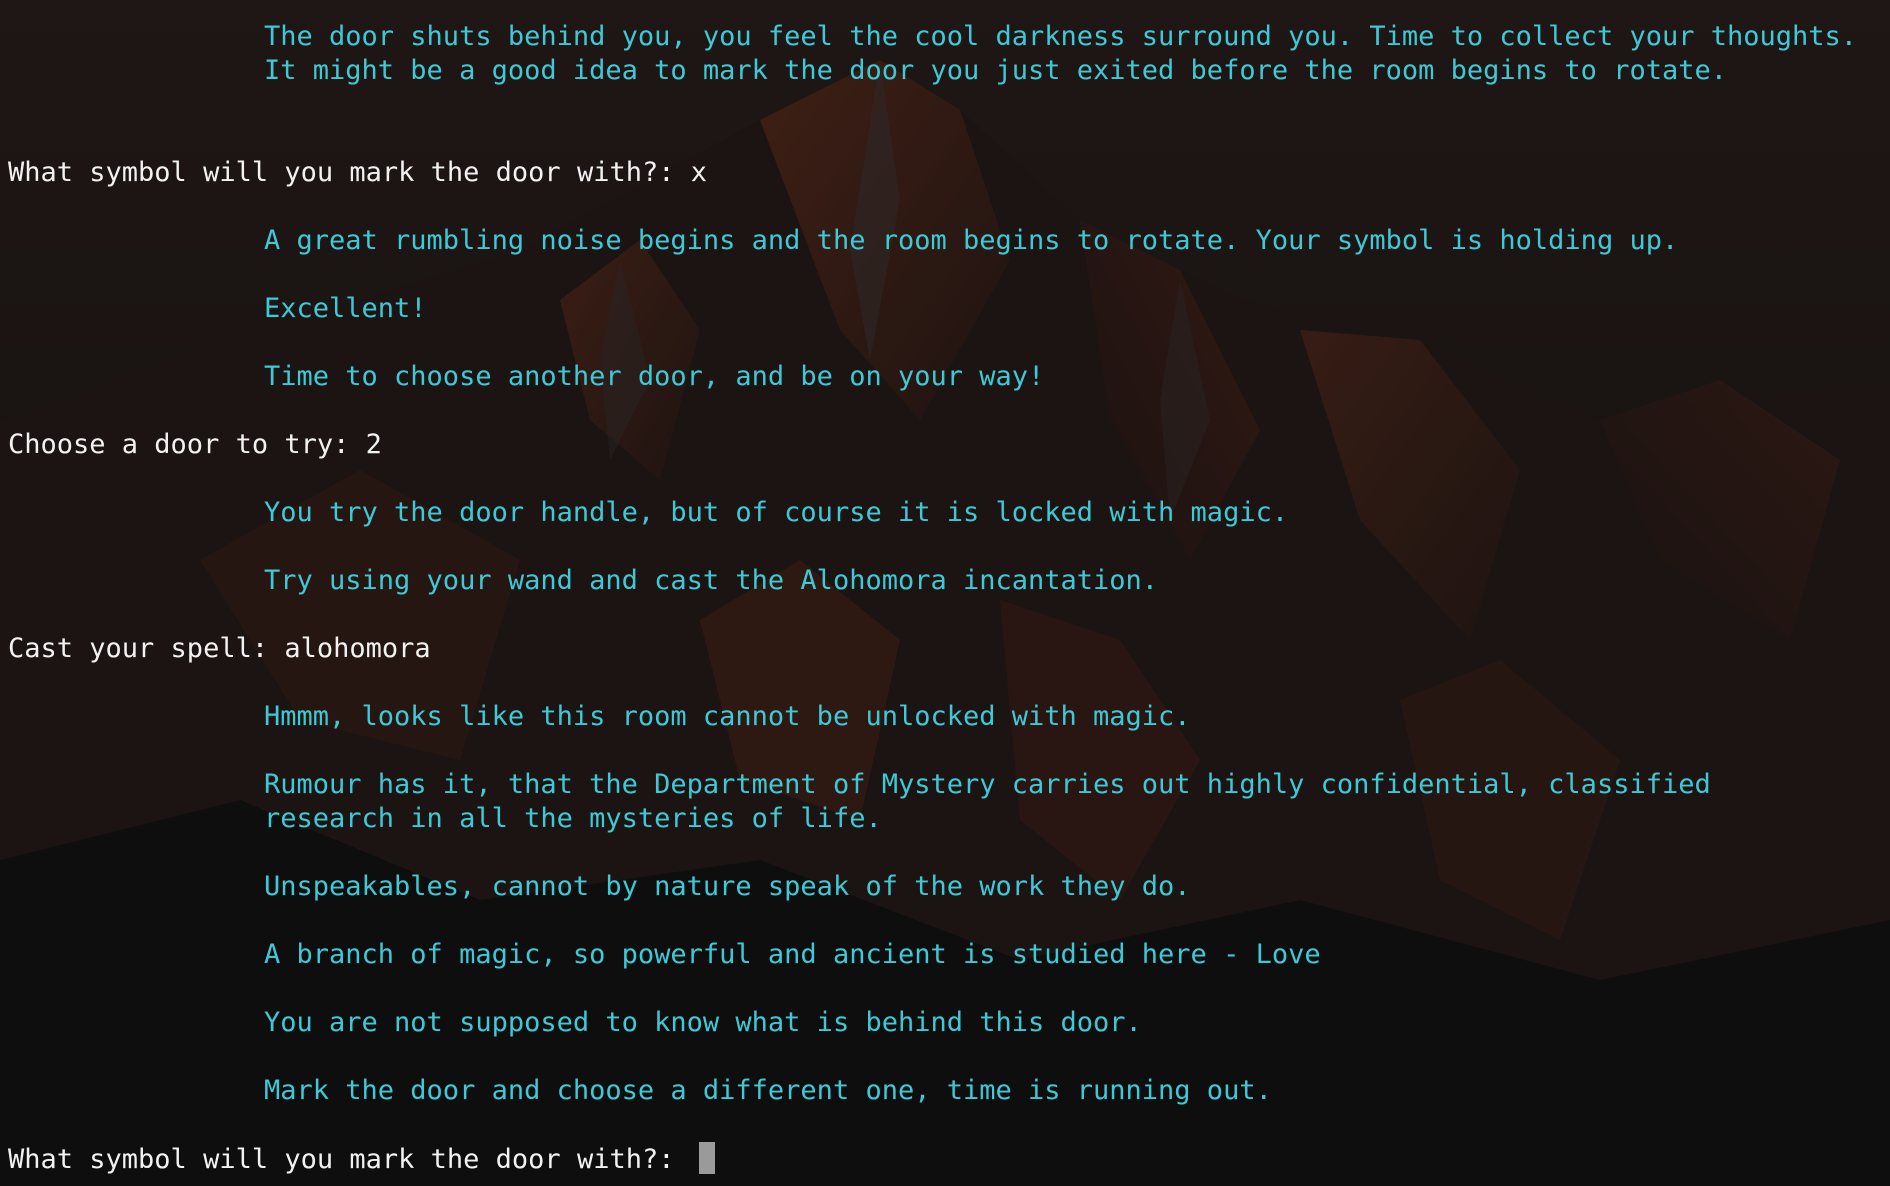 The height and width of the screenshot is (1186, 1890). I want to click on narration-line: Excellent!, so click(345, 308).